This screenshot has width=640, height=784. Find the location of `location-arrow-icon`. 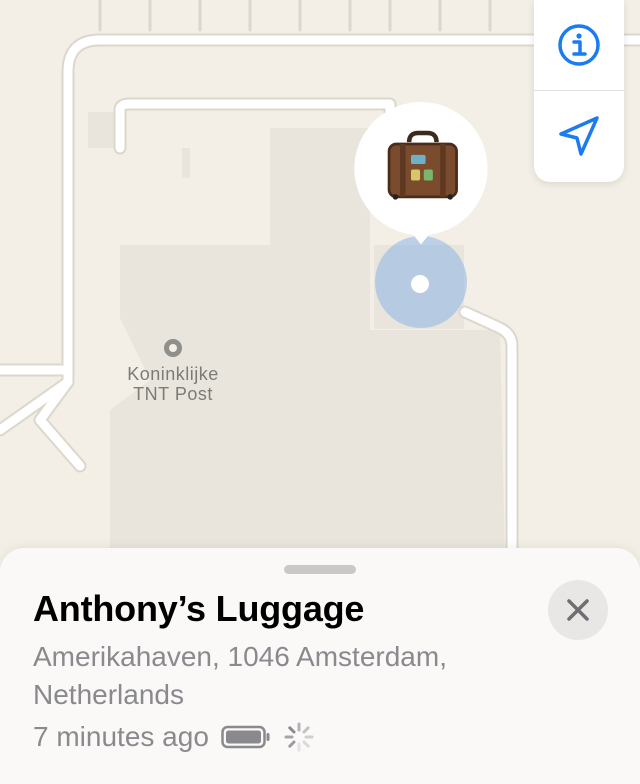

location-arrow-icon is located at coordinates (579, 136).